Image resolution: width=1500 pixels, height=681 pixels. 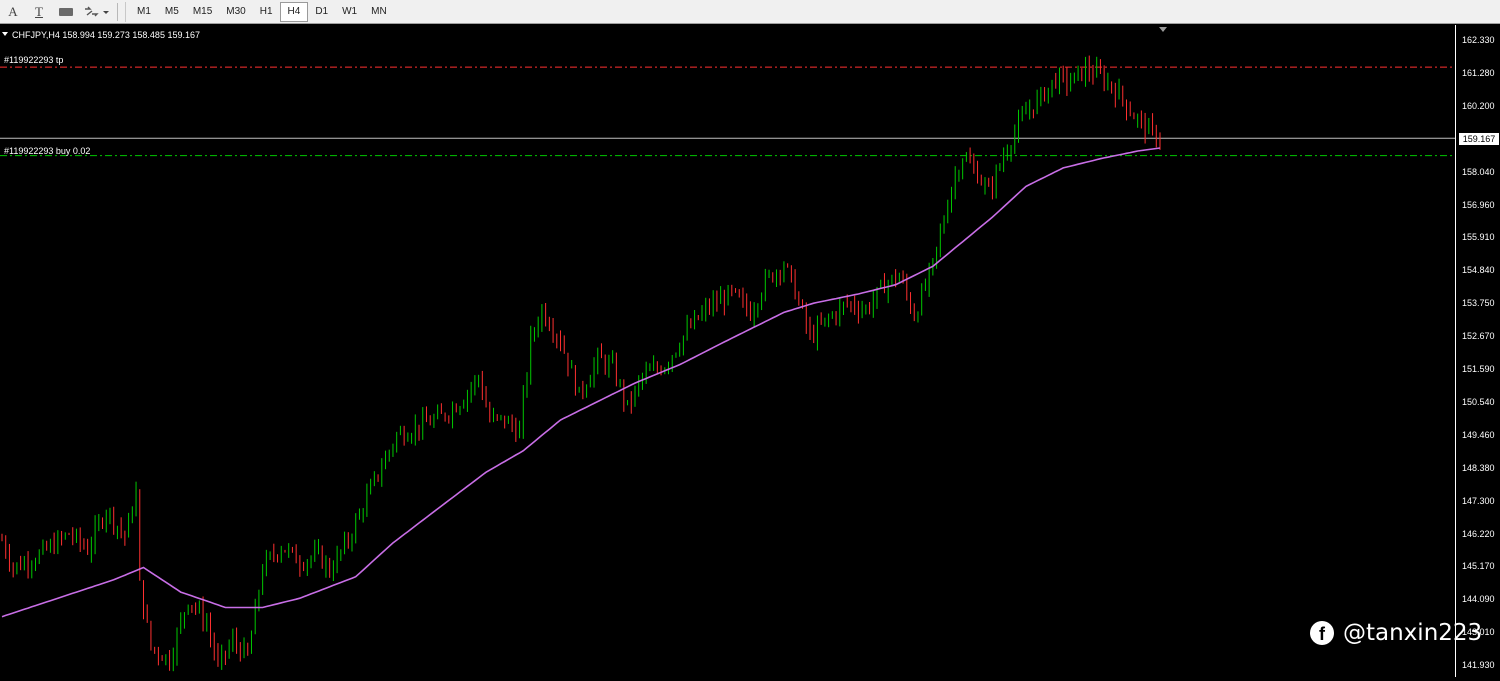 What do you see at coordinates (1478, 401) in the screenshot?
I see `price-tick-label: 150.540` at bounding box center [1478, 401].